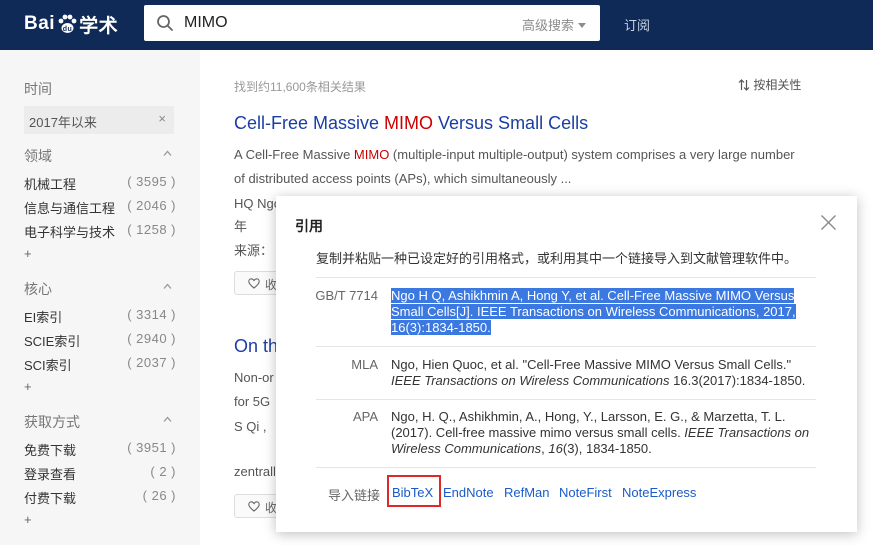 Image resolution: width=873 pixels, height=545 pixels. What do you see at coordinates (28, 253) in the screenshot?
I see `more-fields-button: +` at bounding box center [28, 253].